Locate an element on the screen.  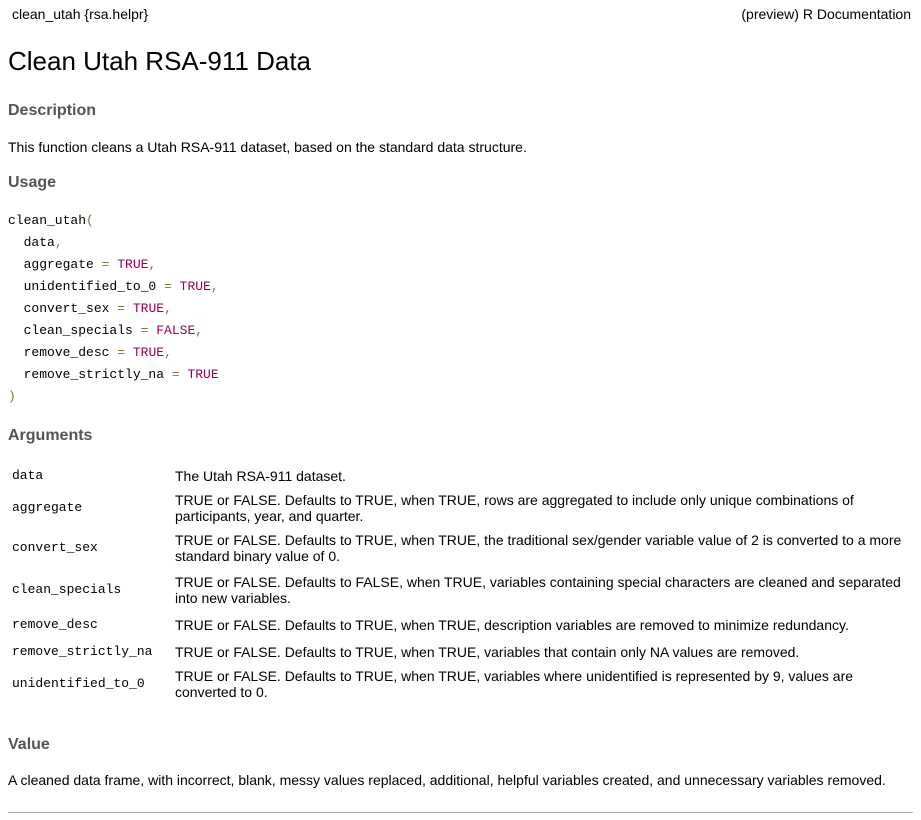
function-name: clean_utah is located at coordinates (47, 220).